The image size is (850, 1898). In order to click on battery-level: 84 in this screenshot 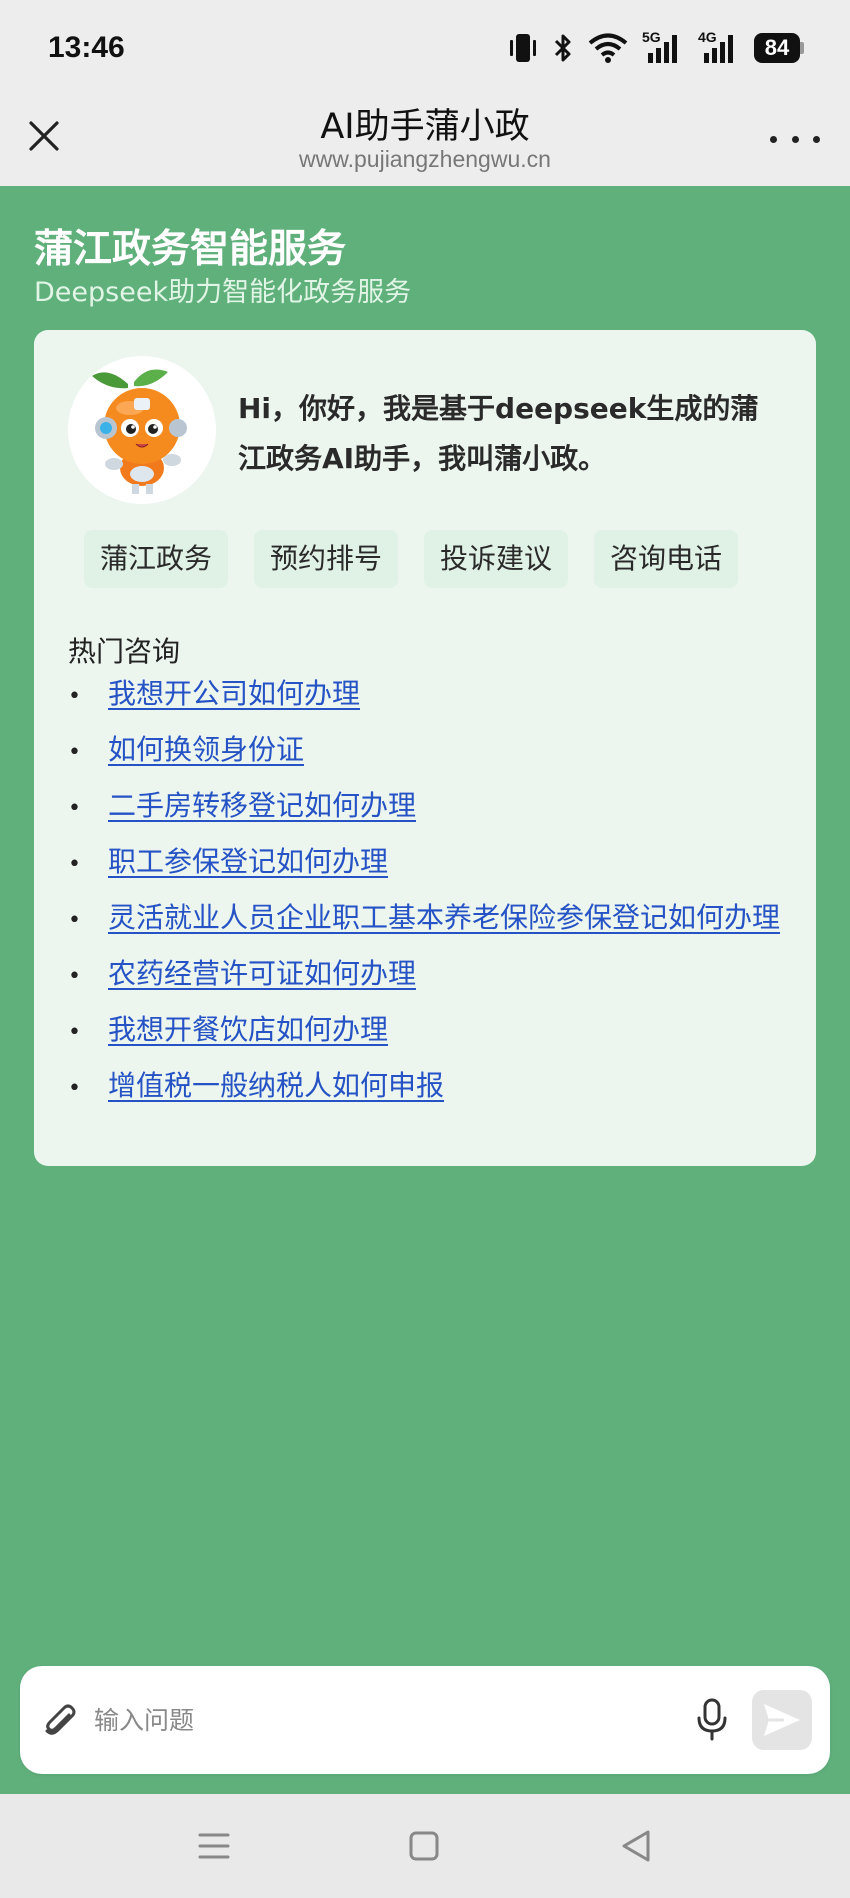, I will do `click(777, 48)`.